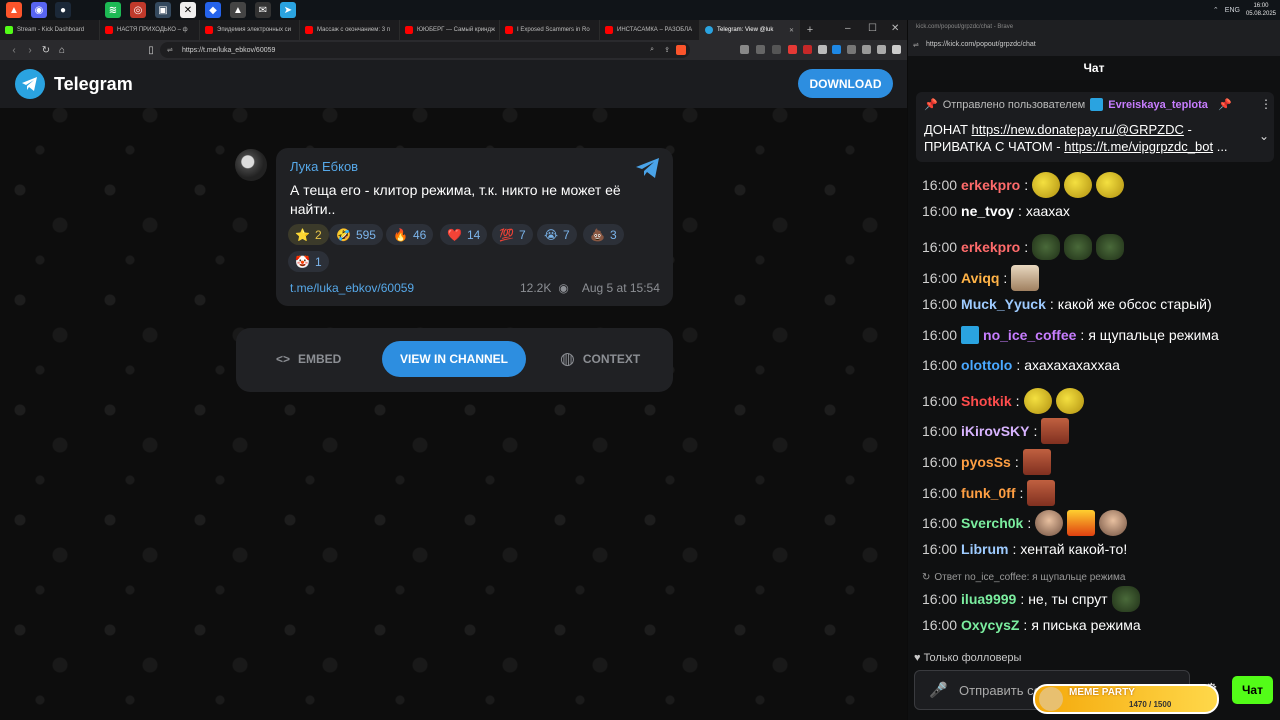 The image size is (1280, 720). What do you see at coordinates (550, 30) in the screenshot?
I see `browser-tab: I Exposed Scammers in Ro` at bounding box center [550, 30].